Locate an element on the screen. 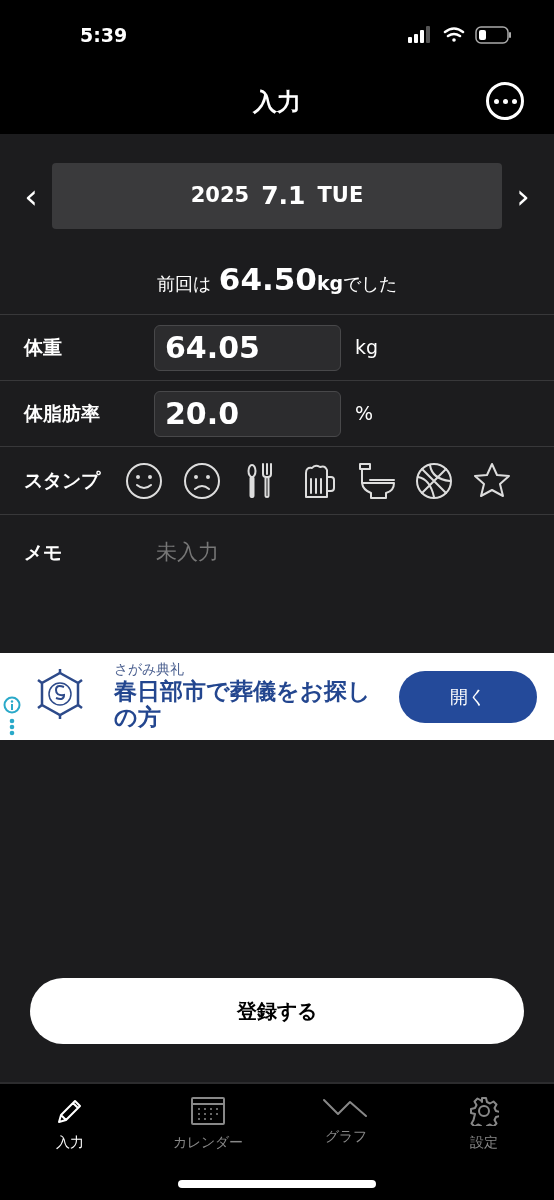  field-label: 体脂肪率 is located at coordinates (62, 414).